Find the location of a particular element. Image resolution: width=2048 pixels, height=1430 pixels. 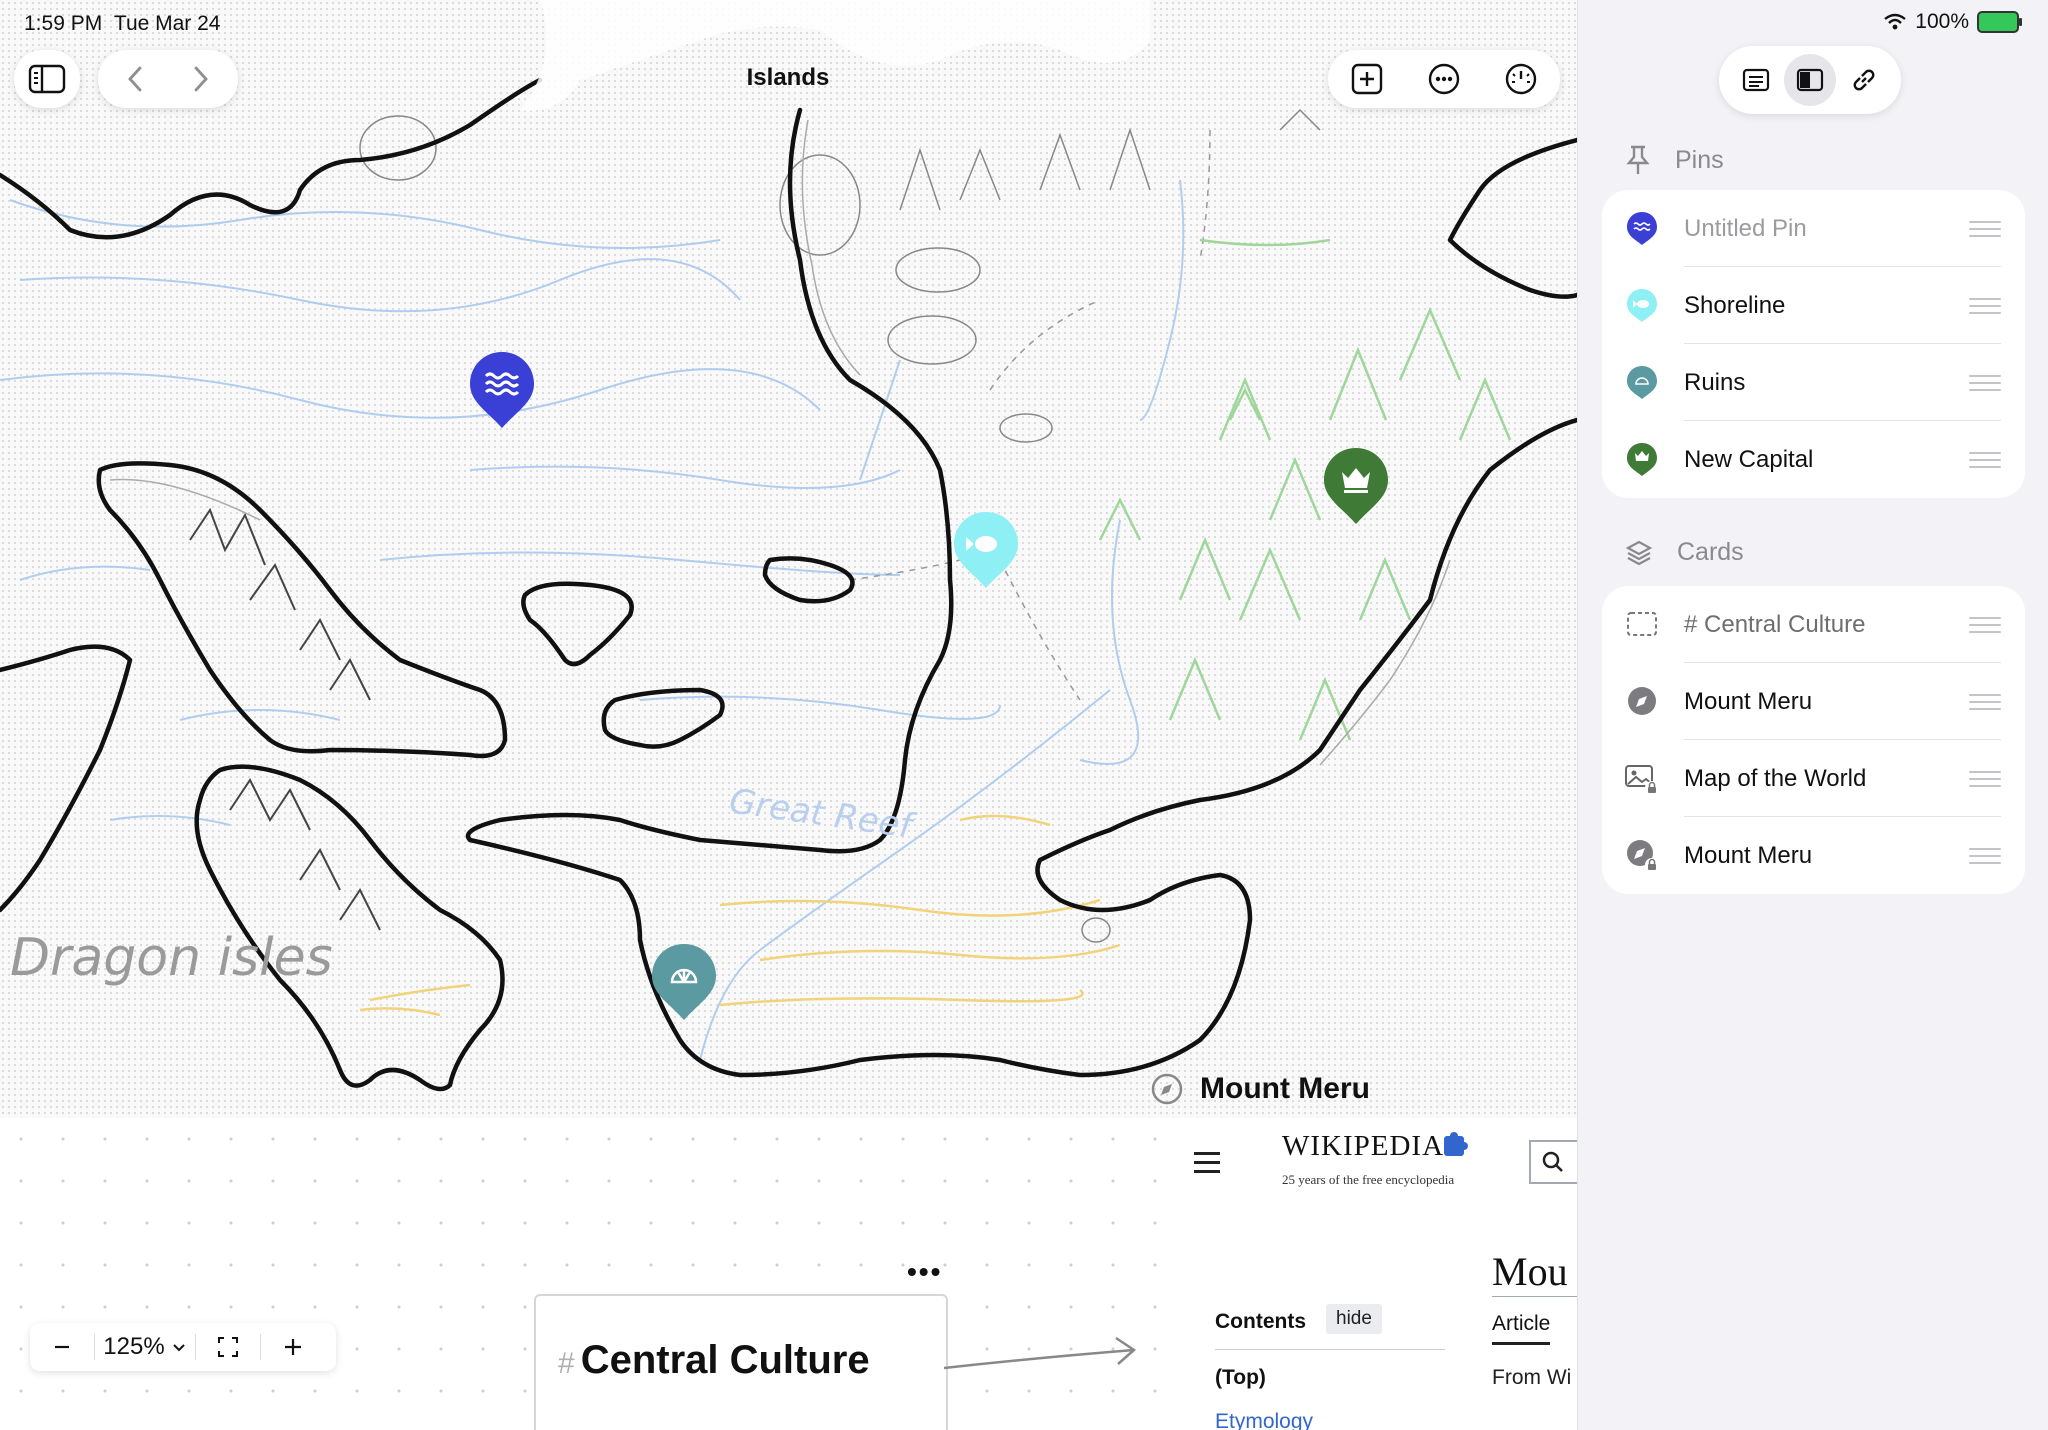

zoom-level-dropdown: 125% is located at coordinates (145, 1347).